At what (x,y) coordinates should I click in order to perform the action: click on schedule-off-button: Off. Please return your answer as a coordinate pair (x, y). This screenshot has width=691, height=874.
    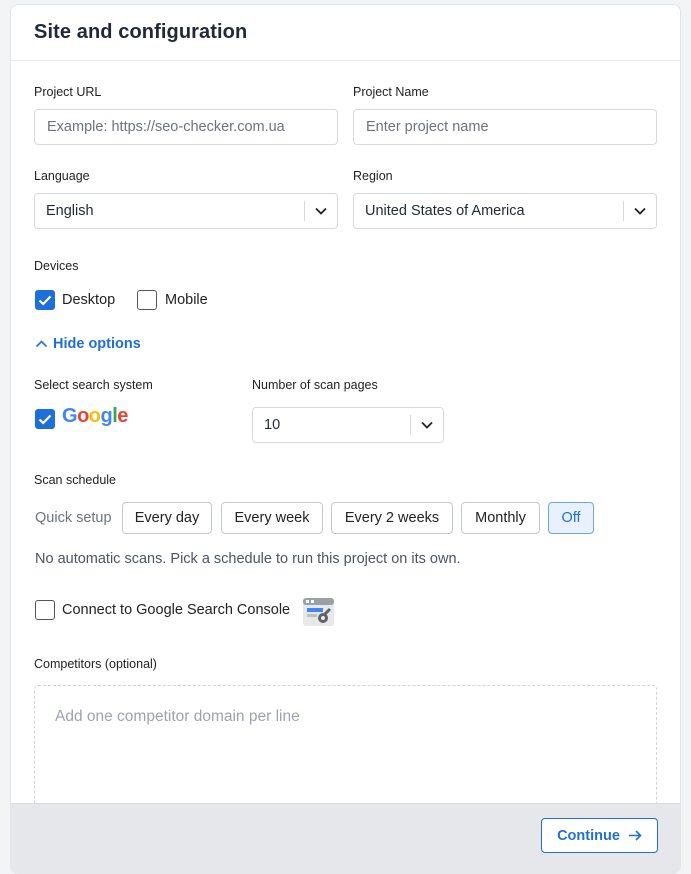
    Looking at the image, I should click on (571, 518).